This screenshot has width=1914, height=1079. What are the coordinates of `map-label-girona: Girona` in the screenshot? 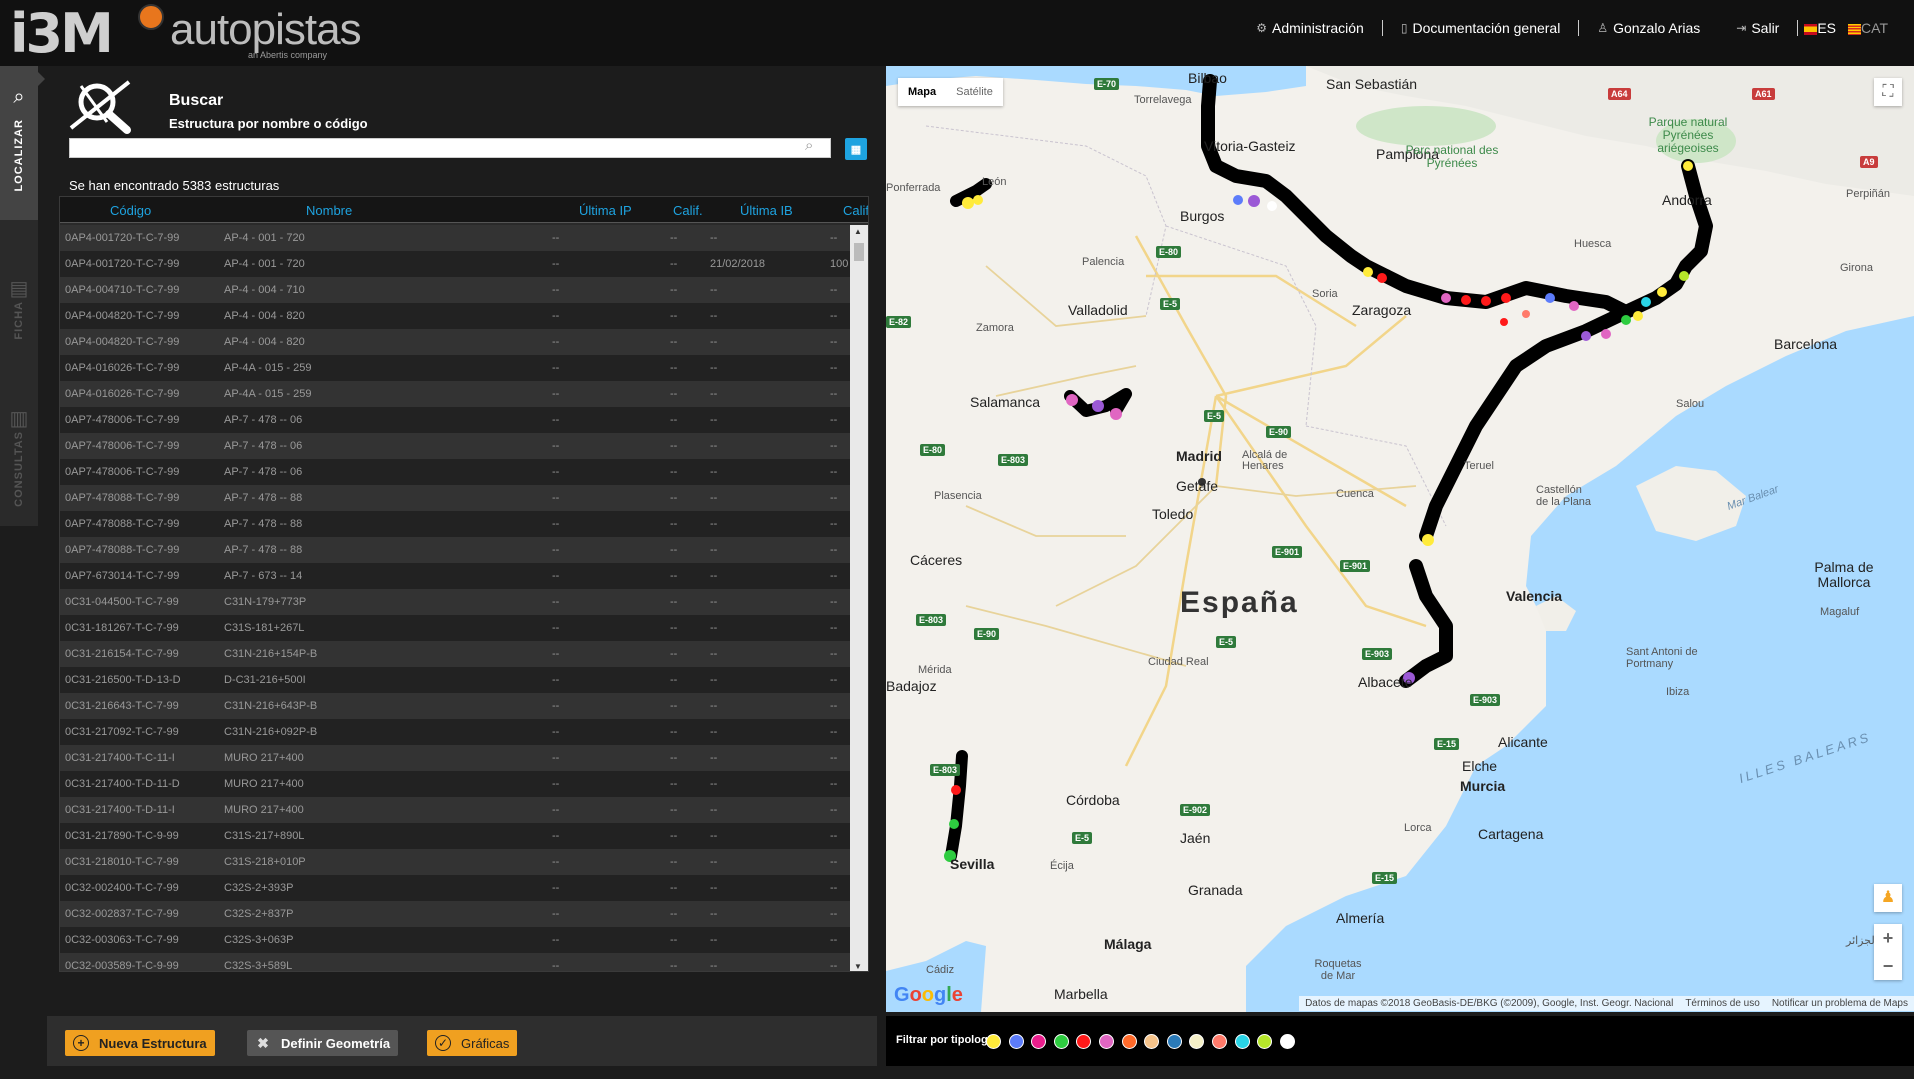 It's located at (1857, 268).